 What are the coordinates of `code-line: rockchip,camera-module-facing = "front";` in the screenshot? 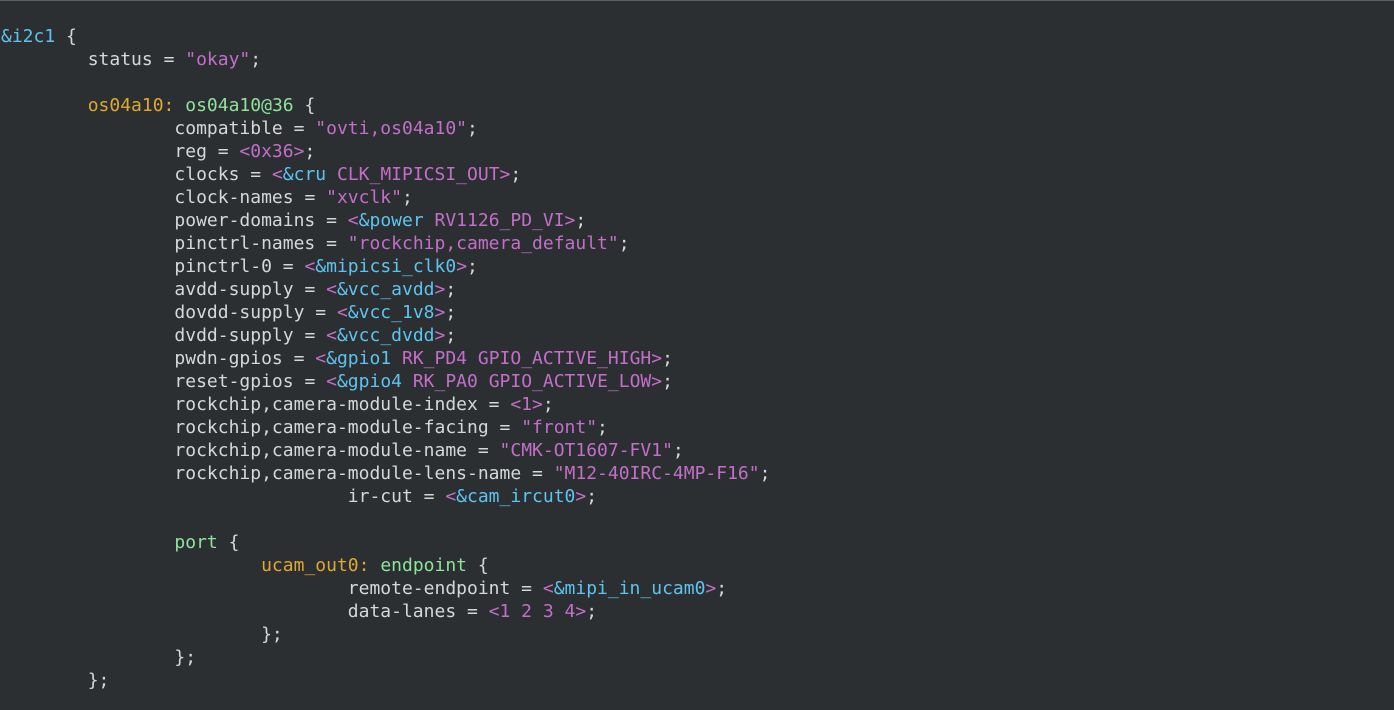 It's located at (385, 427).